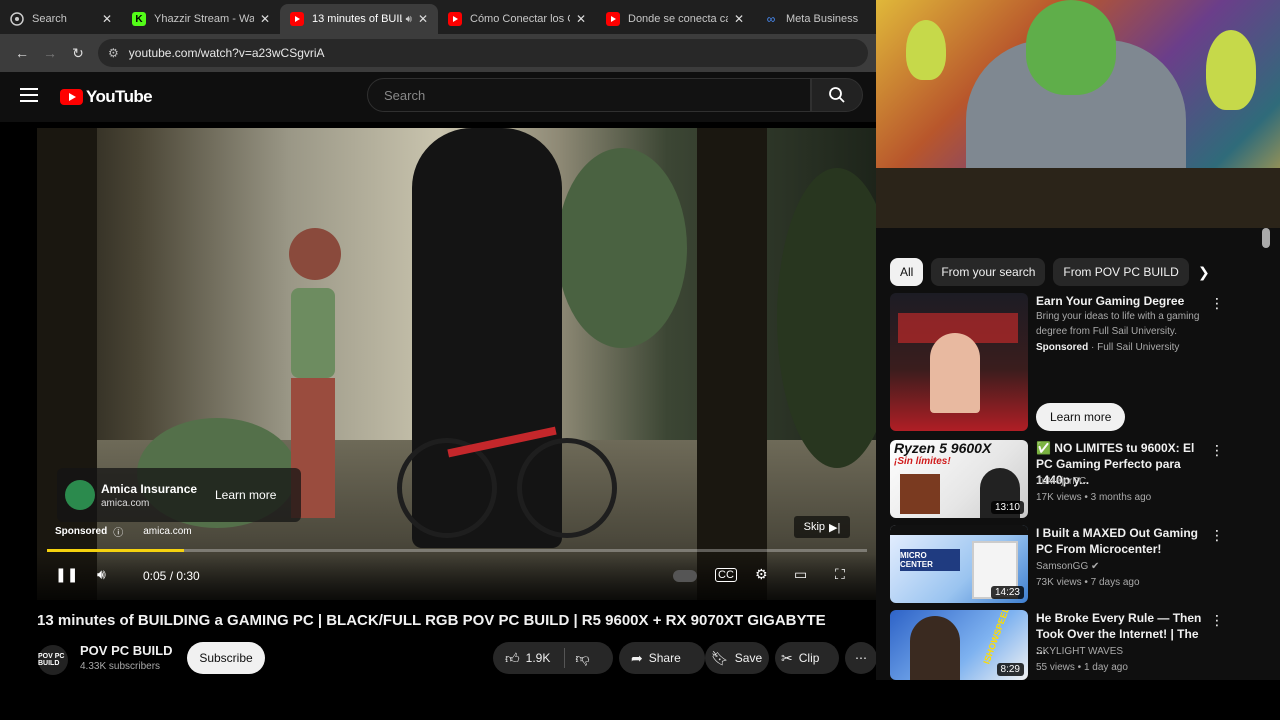 The height and width of the screenshot is (720, 1280). I want to click on skip-label: Skip, so click(814, 527).